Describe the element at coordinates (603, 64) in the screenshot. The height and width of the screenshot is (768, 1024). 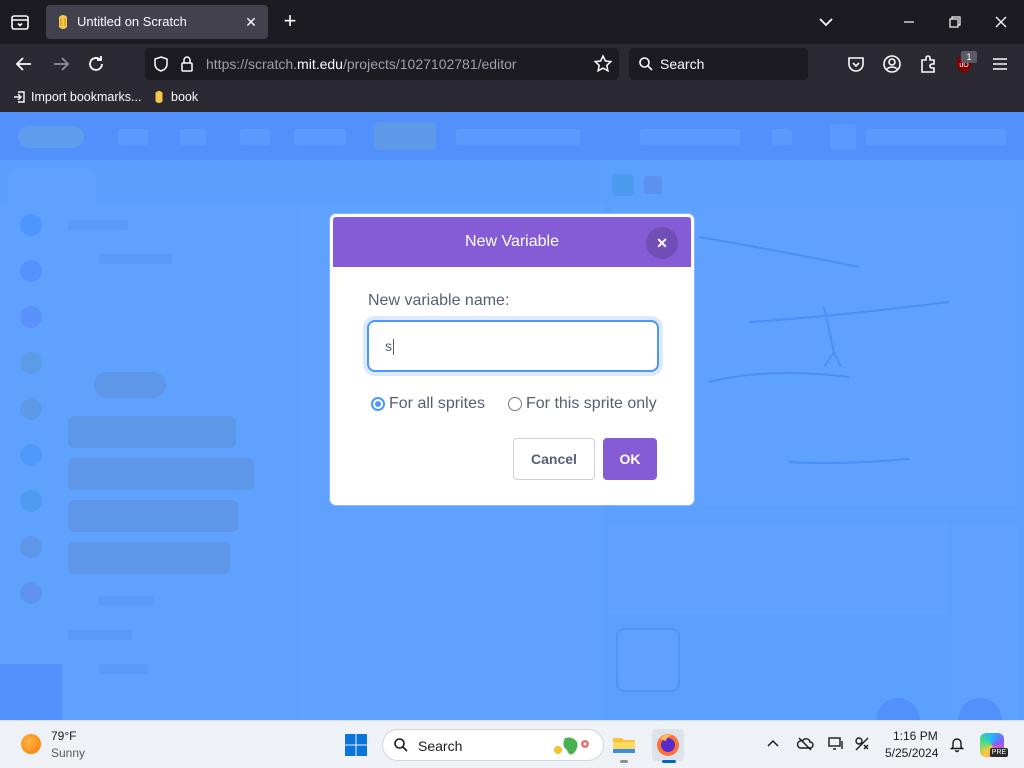
I see `bookmark-star-icon` at that location.